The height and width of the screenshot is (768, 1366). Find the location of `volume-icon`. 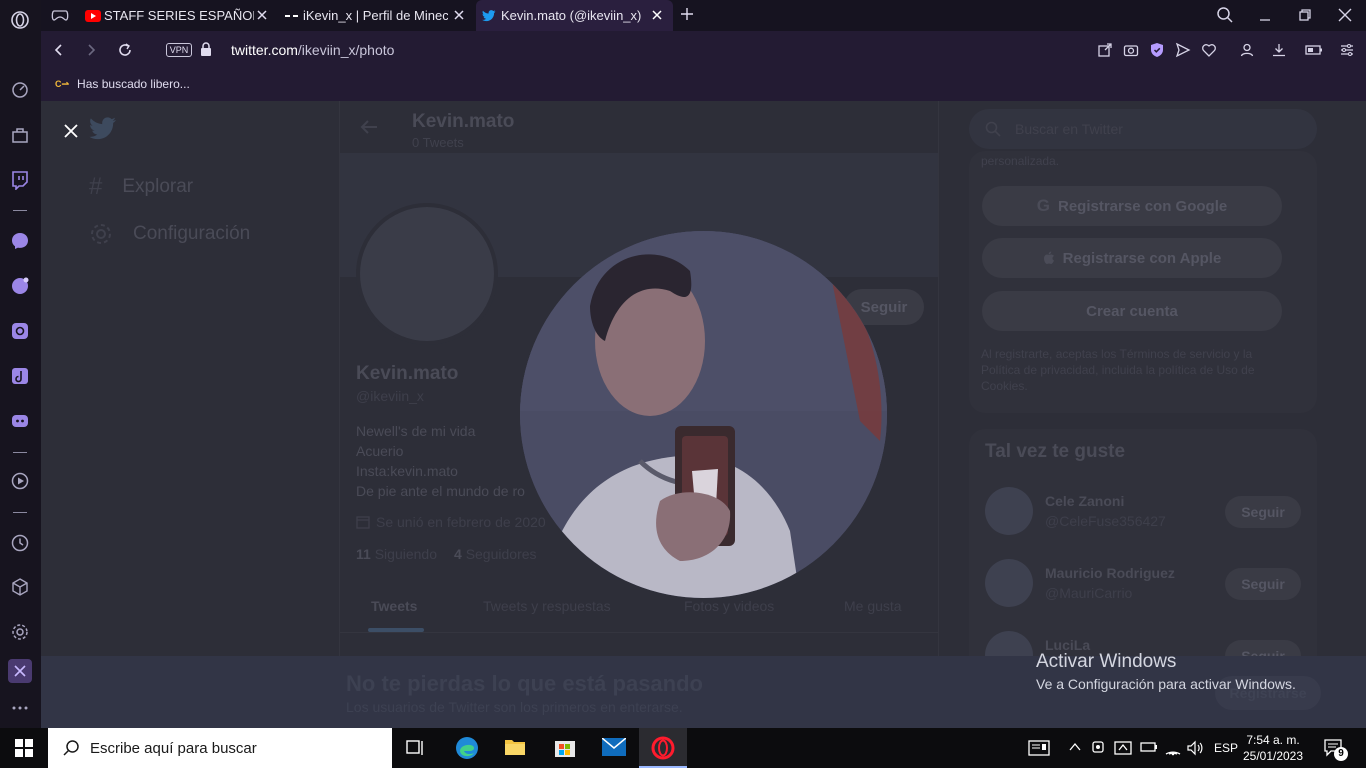

volume-icon is located at coordinates (1195, 748).